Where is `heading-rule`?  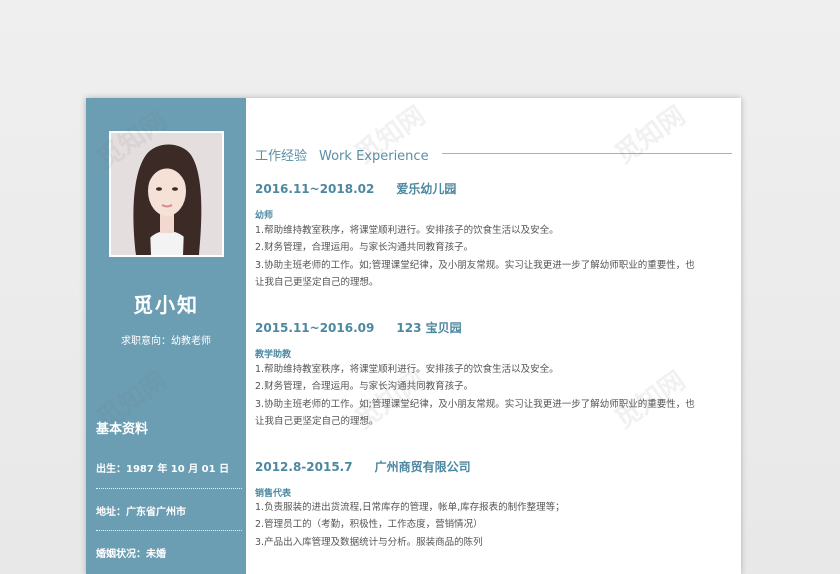 heading-rule is located at coordinates (587, 153).